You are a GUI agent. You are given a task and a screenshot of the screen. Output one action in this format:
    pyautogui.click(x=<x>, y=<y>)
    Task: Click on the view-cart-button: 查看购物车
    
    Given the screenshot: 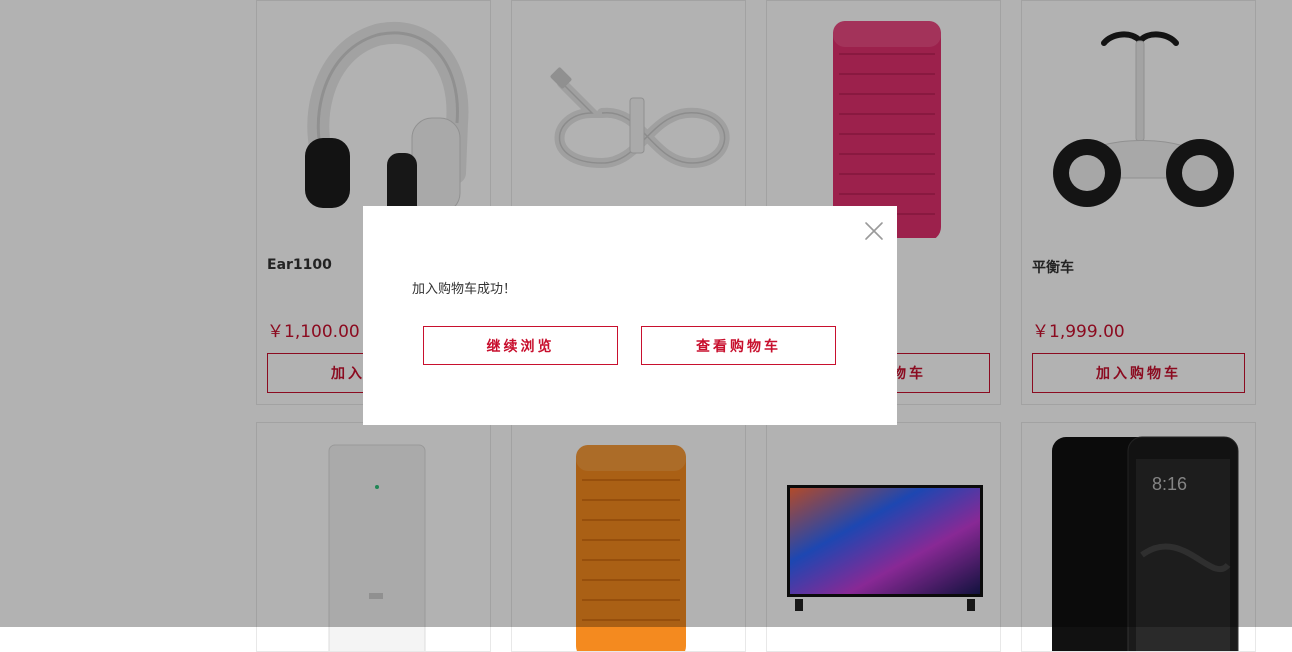 What is the action you would take?
    pyautogui.click(x=738, y=345)
    